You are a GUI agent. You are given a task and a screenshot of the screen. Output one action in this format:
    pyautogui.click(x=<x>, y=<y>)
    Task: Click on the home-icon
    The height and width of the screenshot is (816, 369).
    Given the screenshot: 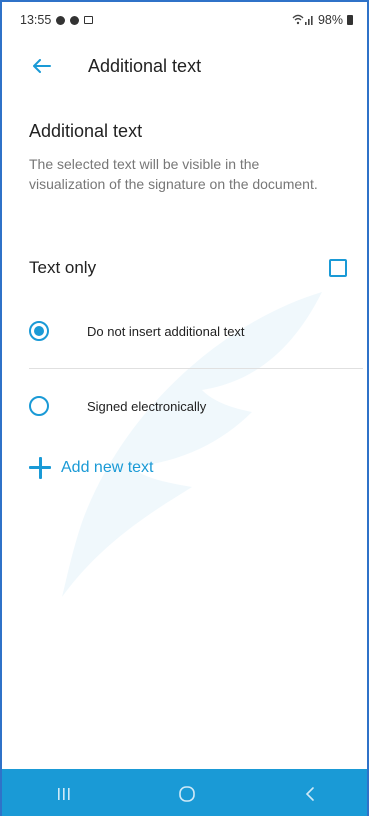 What is the action you would take?
    pyautogui.click(x=186, y=793)
    